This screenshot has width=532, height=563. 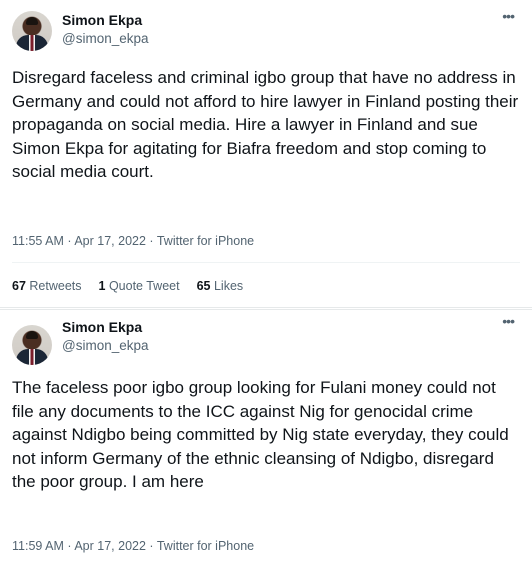 What do you see at coordinates (139, 286) in the screenshot?
I see `quote-tweets-stat: 1 Quote Tweet` at bounding box center [139, 286].